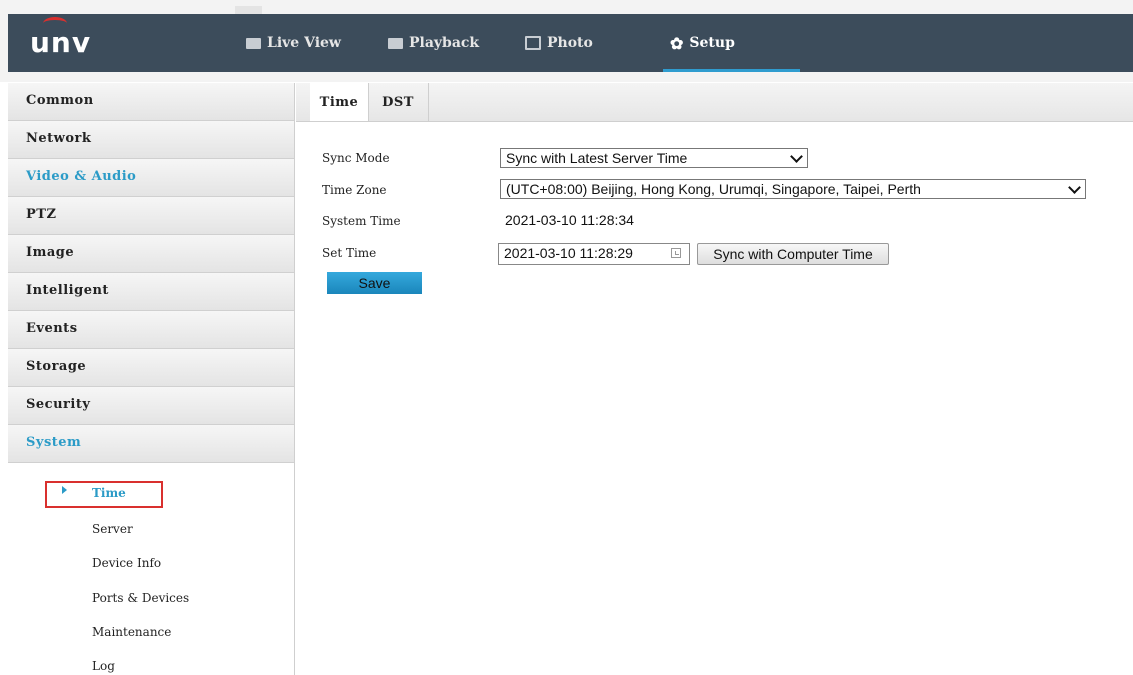 This screenshot has width=1133, height=675. Describe the element at coordinates (151, 140) in the screenshot. I see `sidebar-item-network: Network` at that location.